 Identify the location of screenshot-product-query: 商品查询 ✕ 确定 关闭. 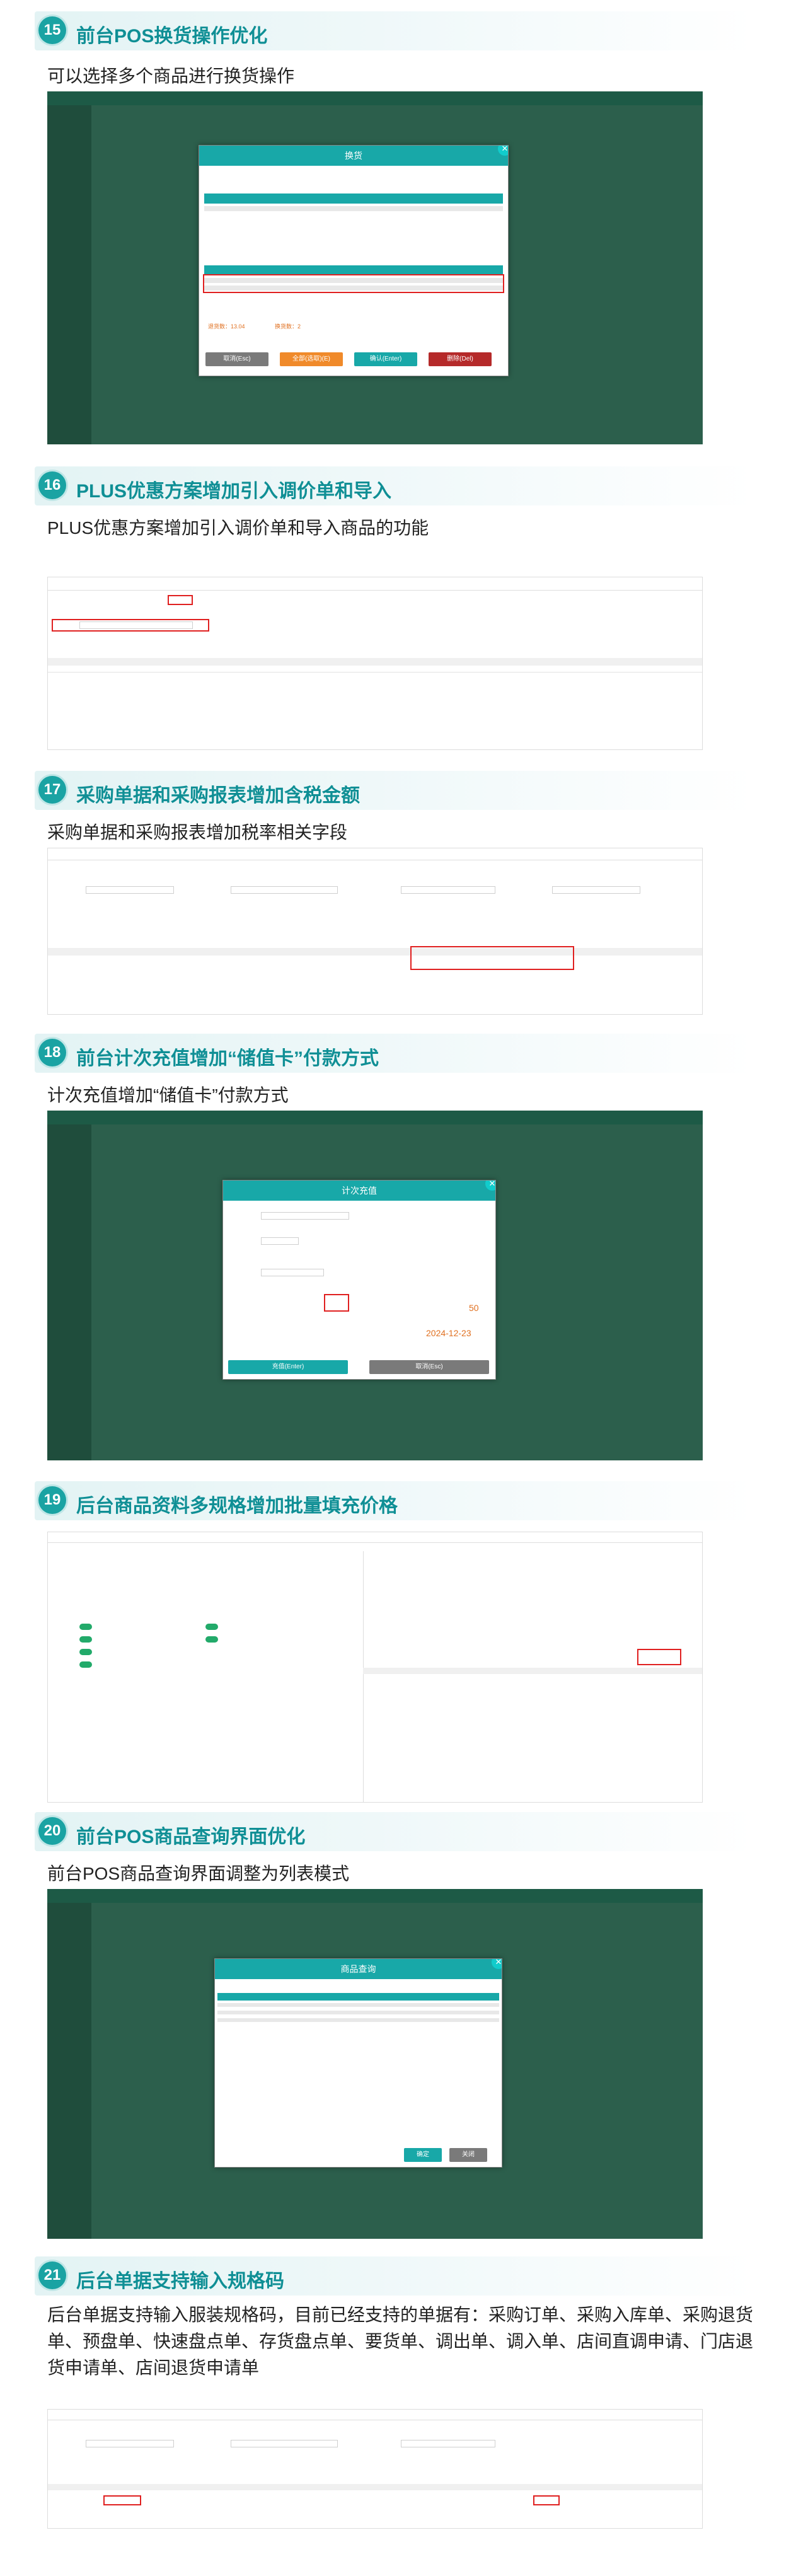
(375, 2064).